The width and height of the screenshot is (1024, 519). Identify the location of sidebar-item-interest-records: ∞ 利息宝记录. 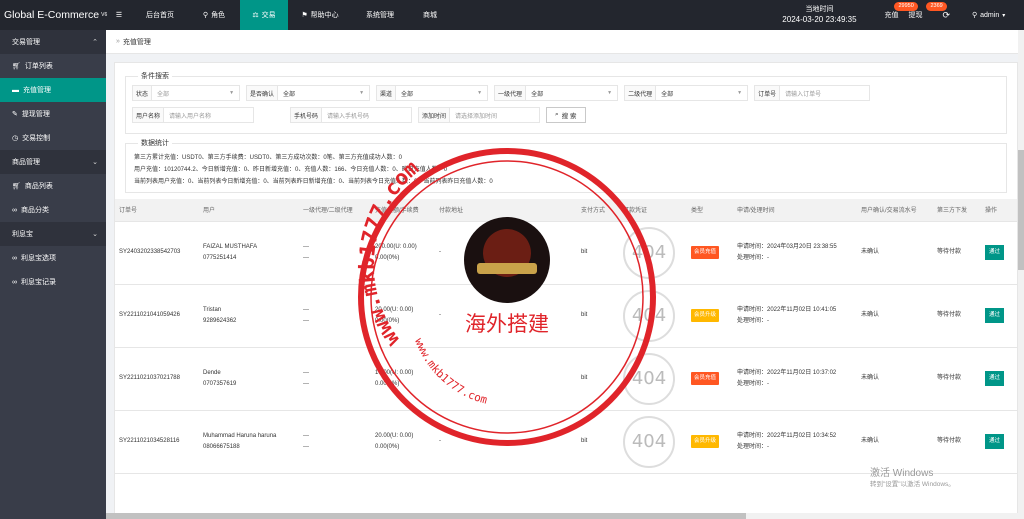
(53, 282).